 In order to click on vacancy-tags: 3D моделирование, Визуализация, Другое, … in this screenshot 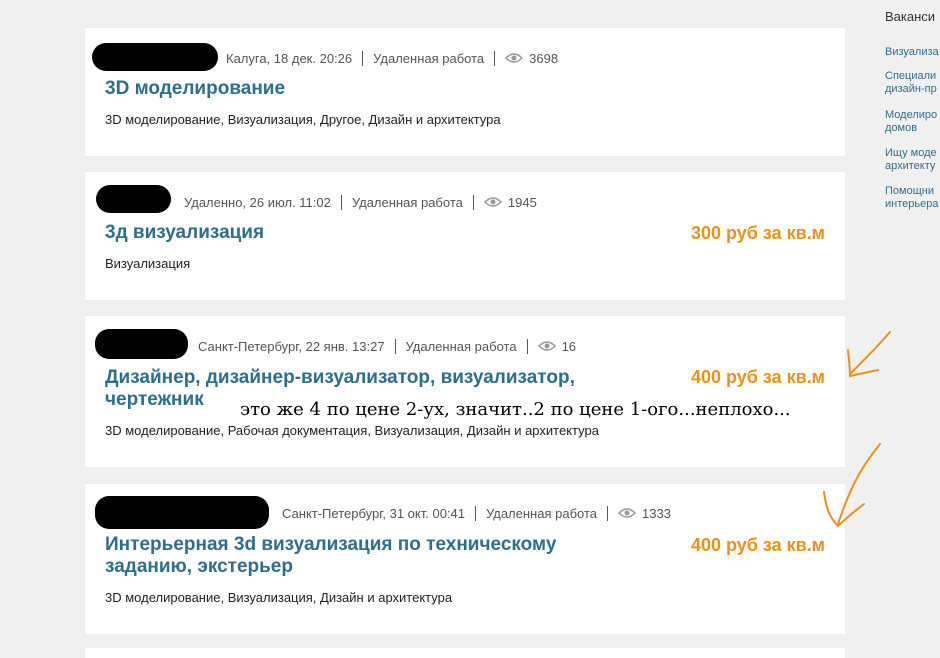, I will do `click(303, 119)`.